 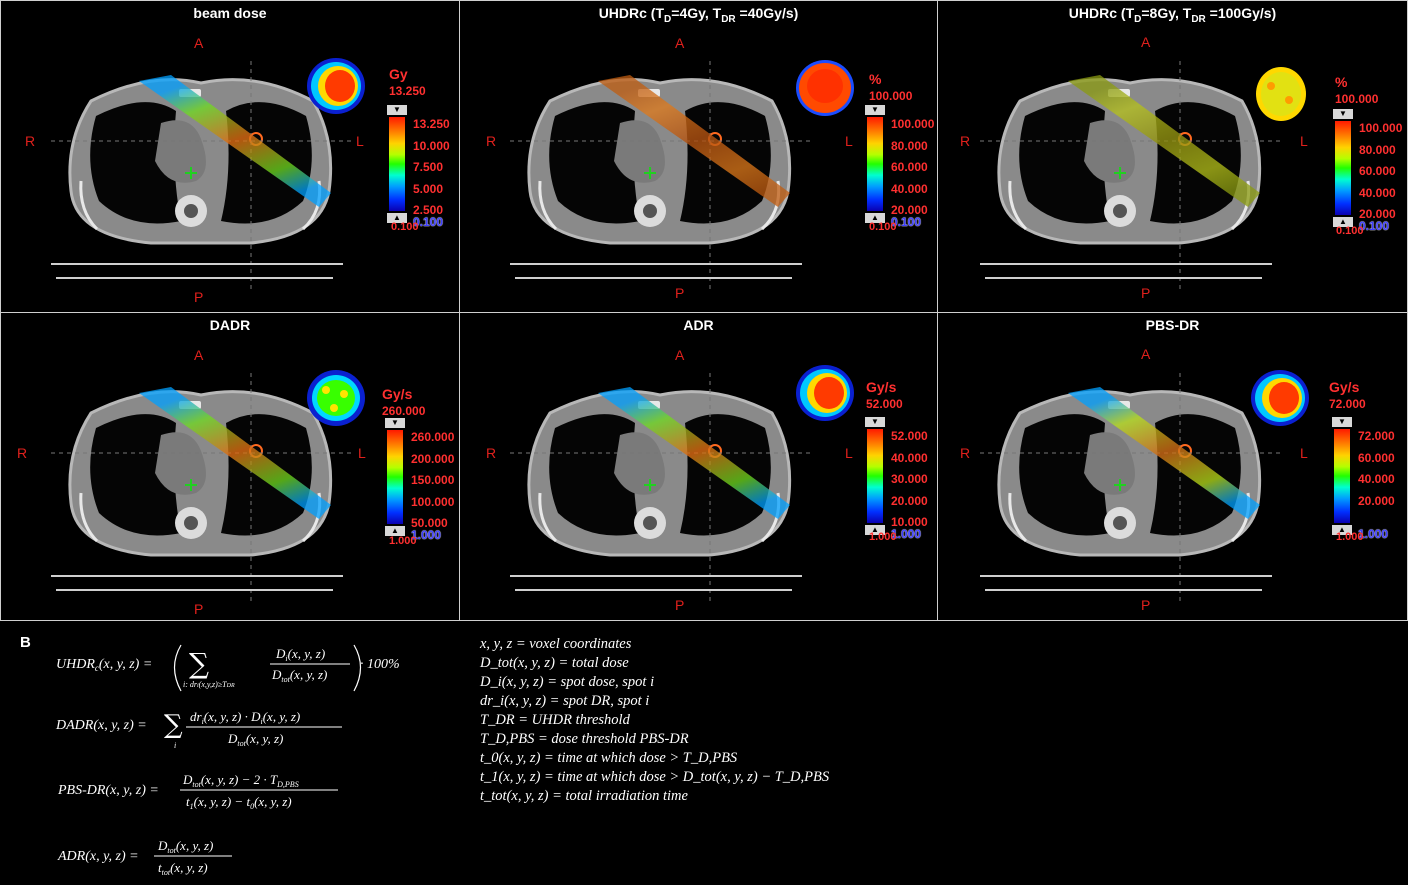 I want to click on colorbar: ▼ ▲ 52.000 40.000 30.000 20.000 10.000 1.000, so click(x=896, y=479).